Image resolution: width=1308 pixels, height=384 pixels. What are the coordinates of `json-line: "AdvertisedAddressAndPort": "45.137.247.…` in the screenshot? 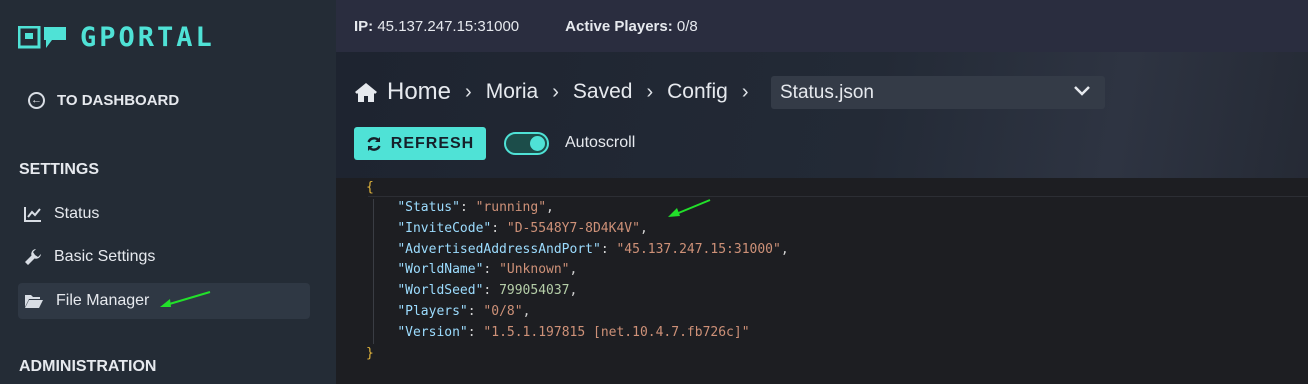 It's located at (593, 249).